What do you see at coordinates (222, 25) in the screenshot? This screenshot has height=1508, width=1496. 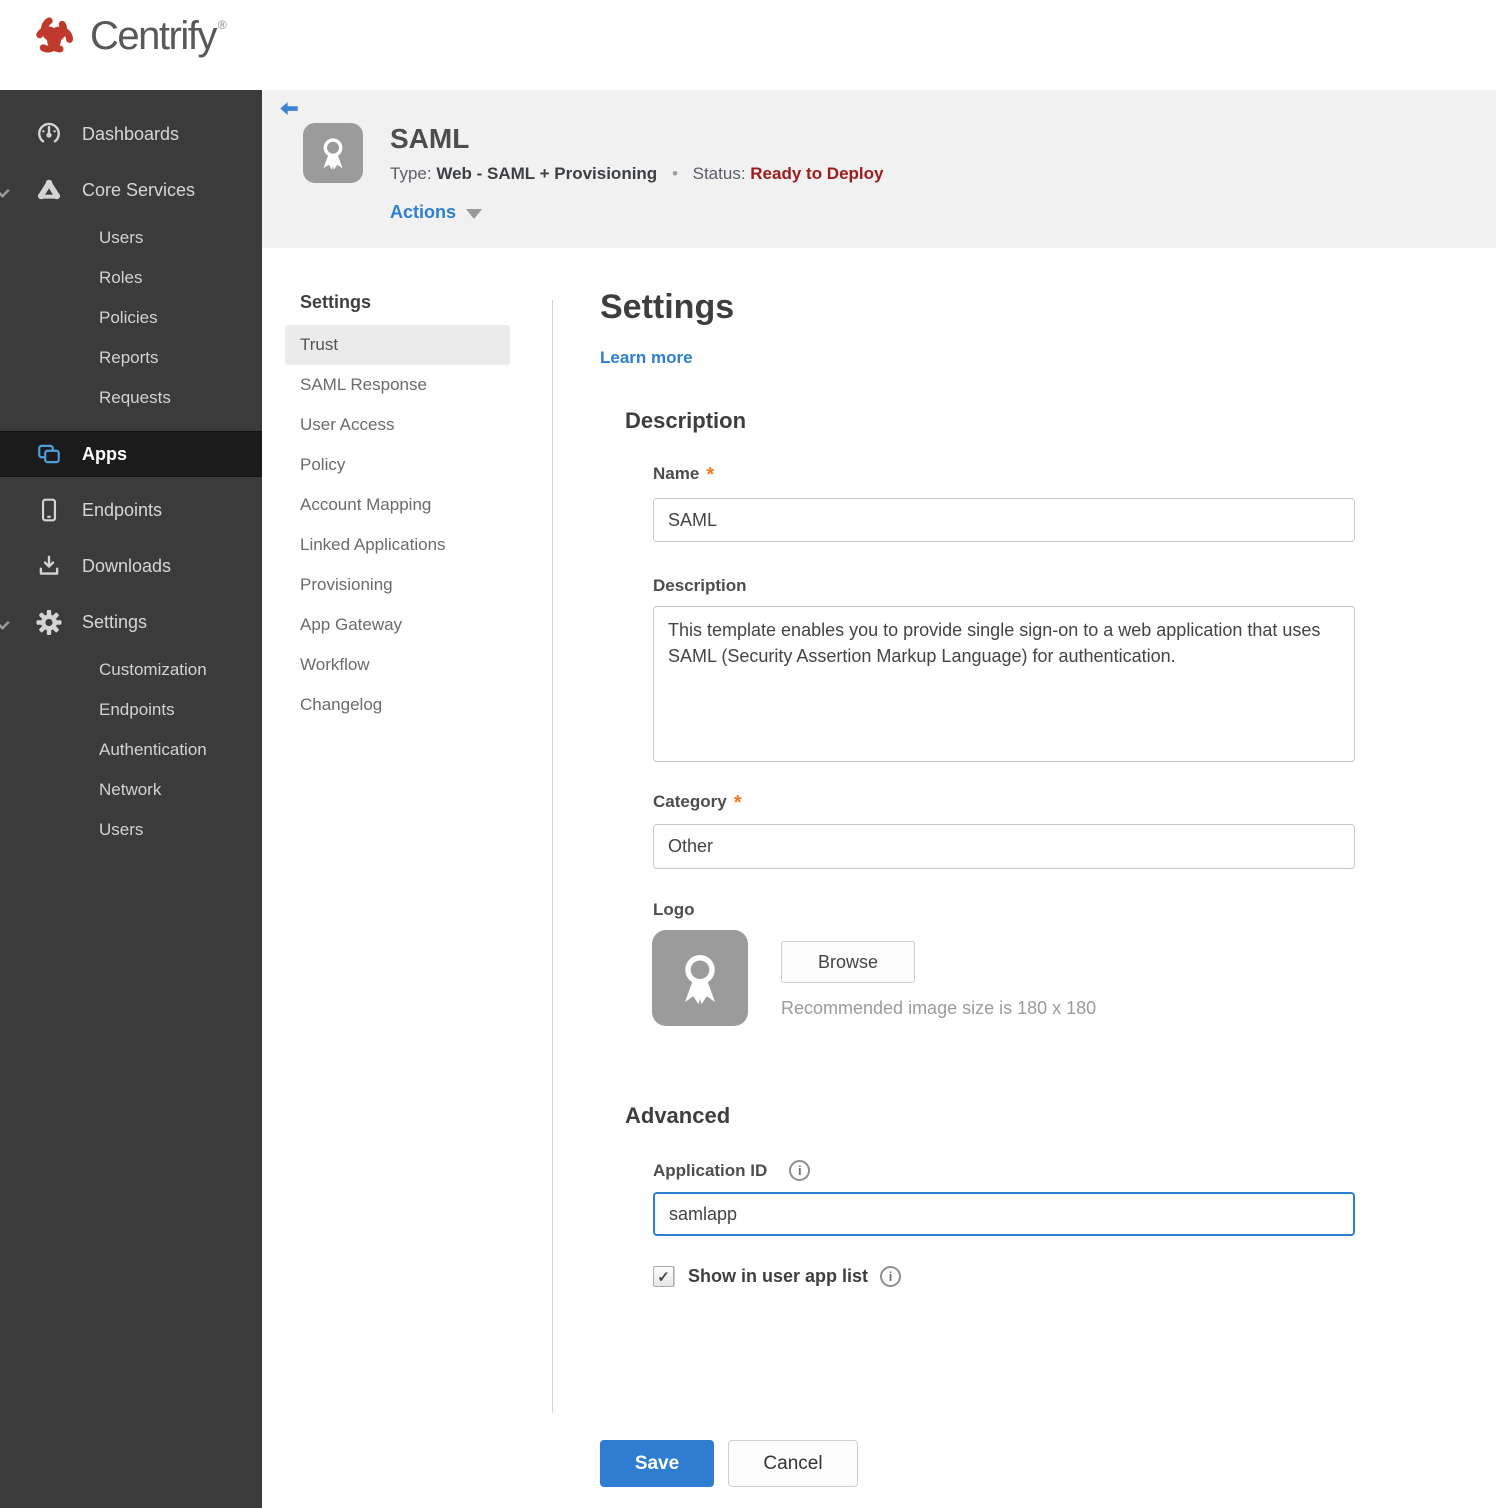 I see `registered-mark: ®` at bounding box center [222, 25].